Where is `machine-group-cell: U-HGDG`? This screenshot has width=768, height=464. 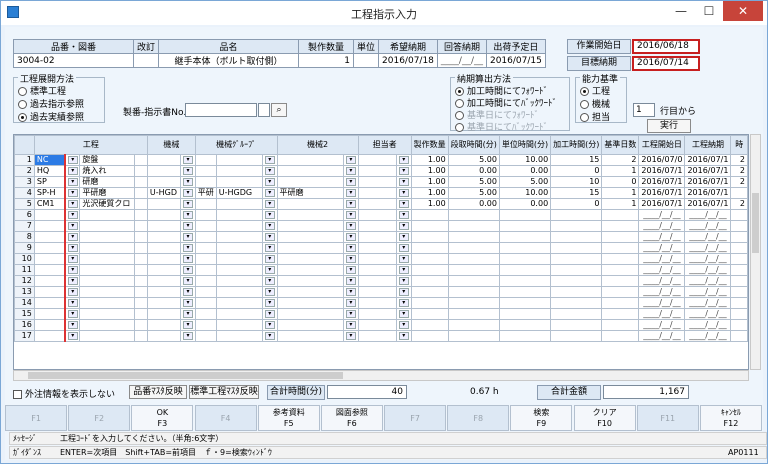
machine-group-cell: U-HGDG is located at coordinates (239, 193).